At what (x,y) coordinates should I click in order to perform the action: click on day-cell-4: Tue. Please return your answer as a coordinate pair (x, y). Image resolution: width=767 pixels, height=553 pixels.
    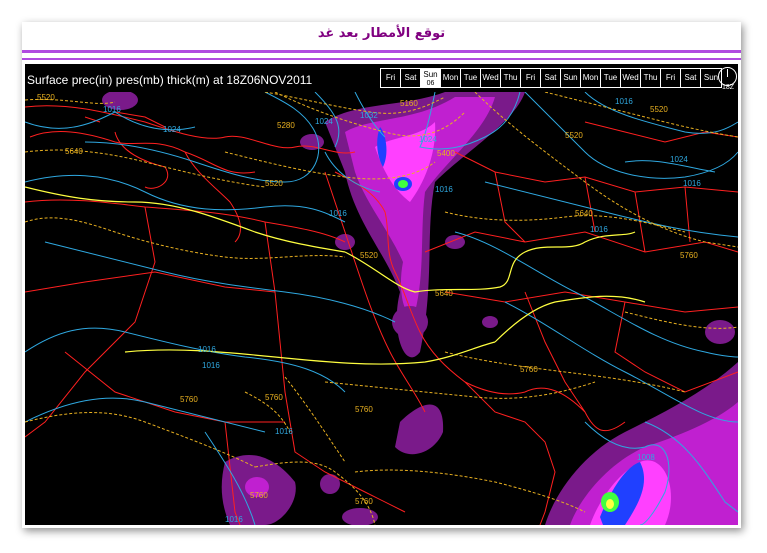
    Looking at the image, I should click on (471, 78).